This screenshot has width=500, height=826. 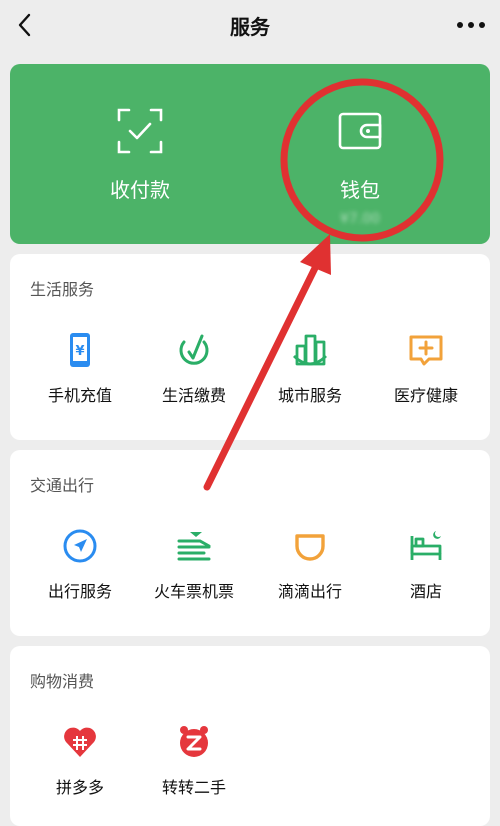 I want to click on utility-payment-icon, so click(x=194, y=349).